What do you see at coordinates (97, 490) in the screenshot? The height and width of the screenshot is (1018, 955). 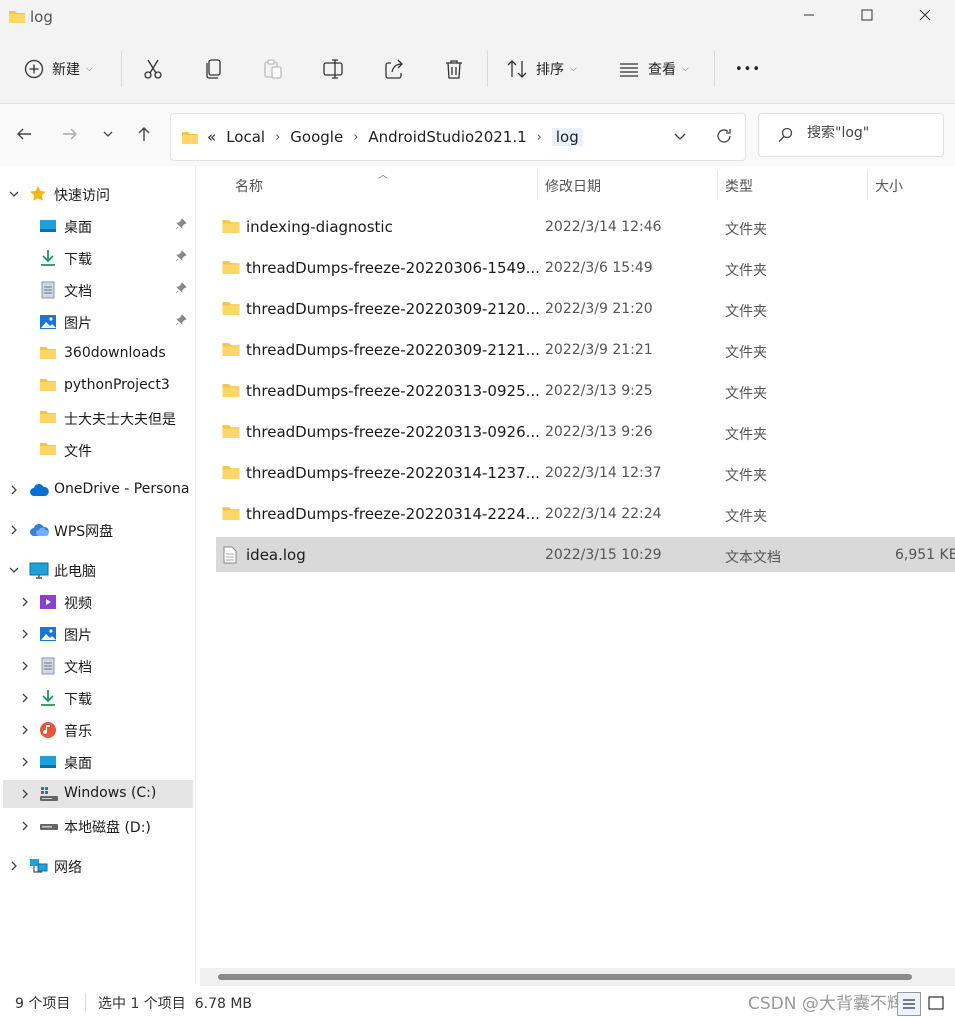 I see `sidebar-item-onedrive: OneDrive - Persona` at bounding box center [97, 490].